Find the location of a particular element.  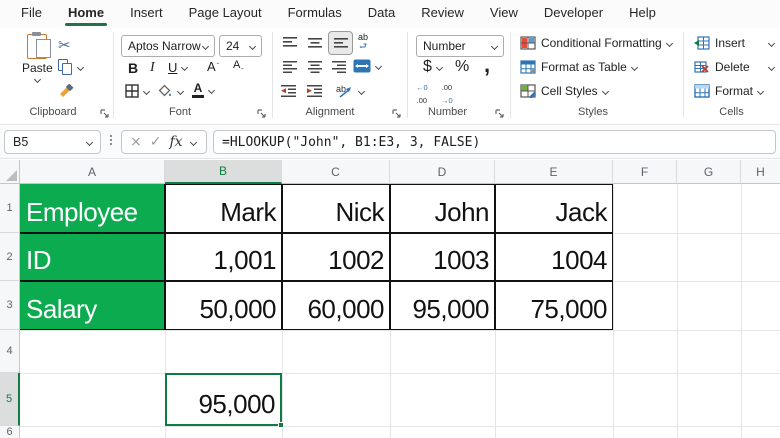

percent-icon: % is located at coordinates (462, 66).